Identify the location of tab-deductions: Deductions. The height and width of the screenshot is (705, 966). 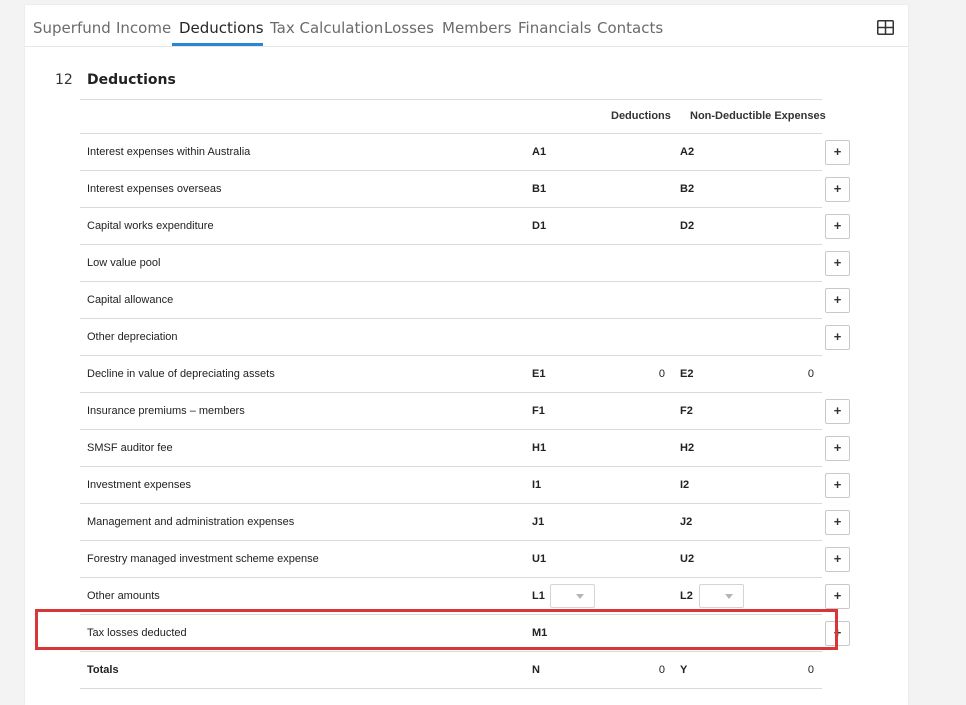
(221, 28).